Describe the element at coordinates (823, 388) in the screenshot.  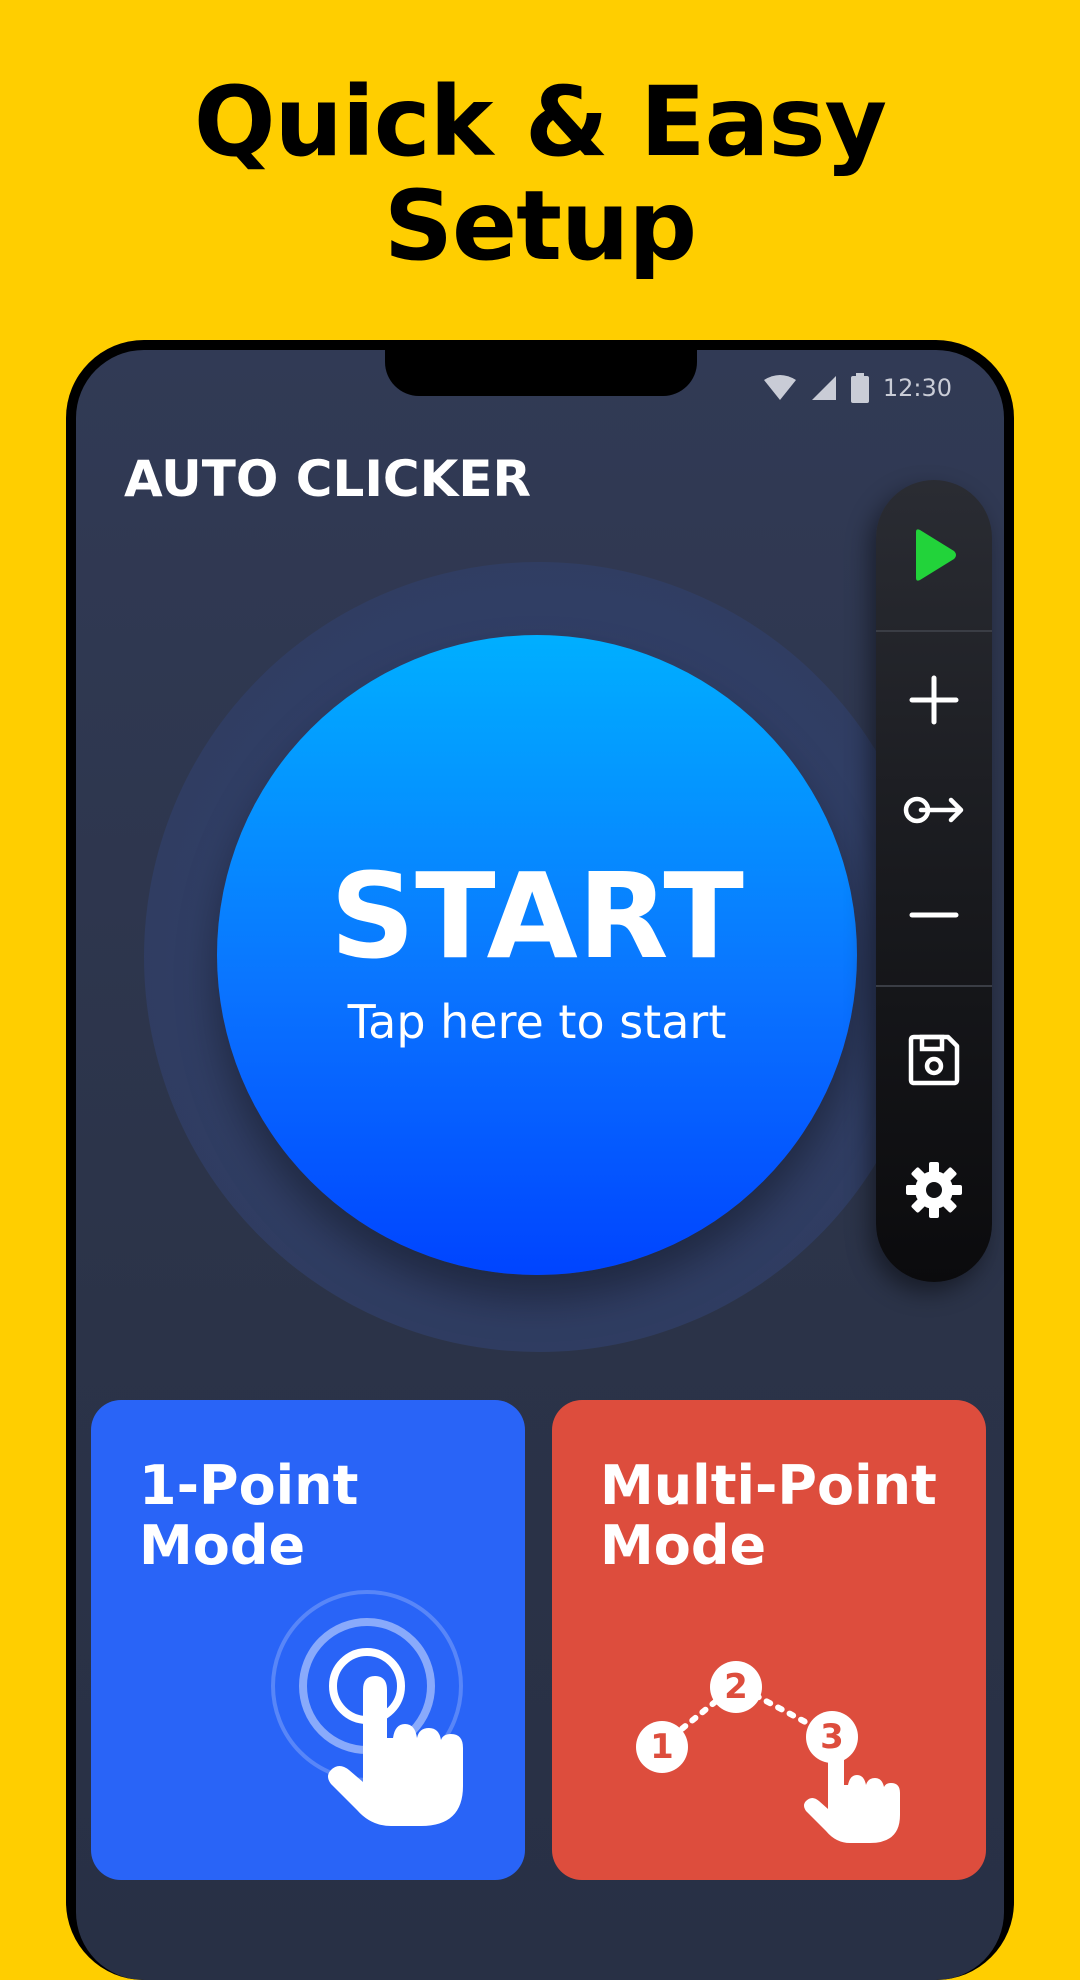
I see `signal-icon` at that location.